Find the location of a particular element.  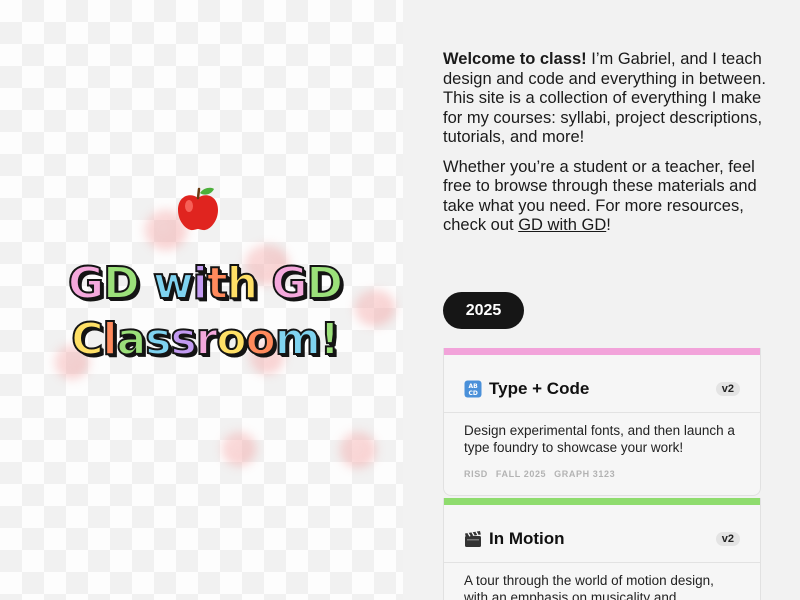

red-apple-icon is located at coordinates (198, 209).